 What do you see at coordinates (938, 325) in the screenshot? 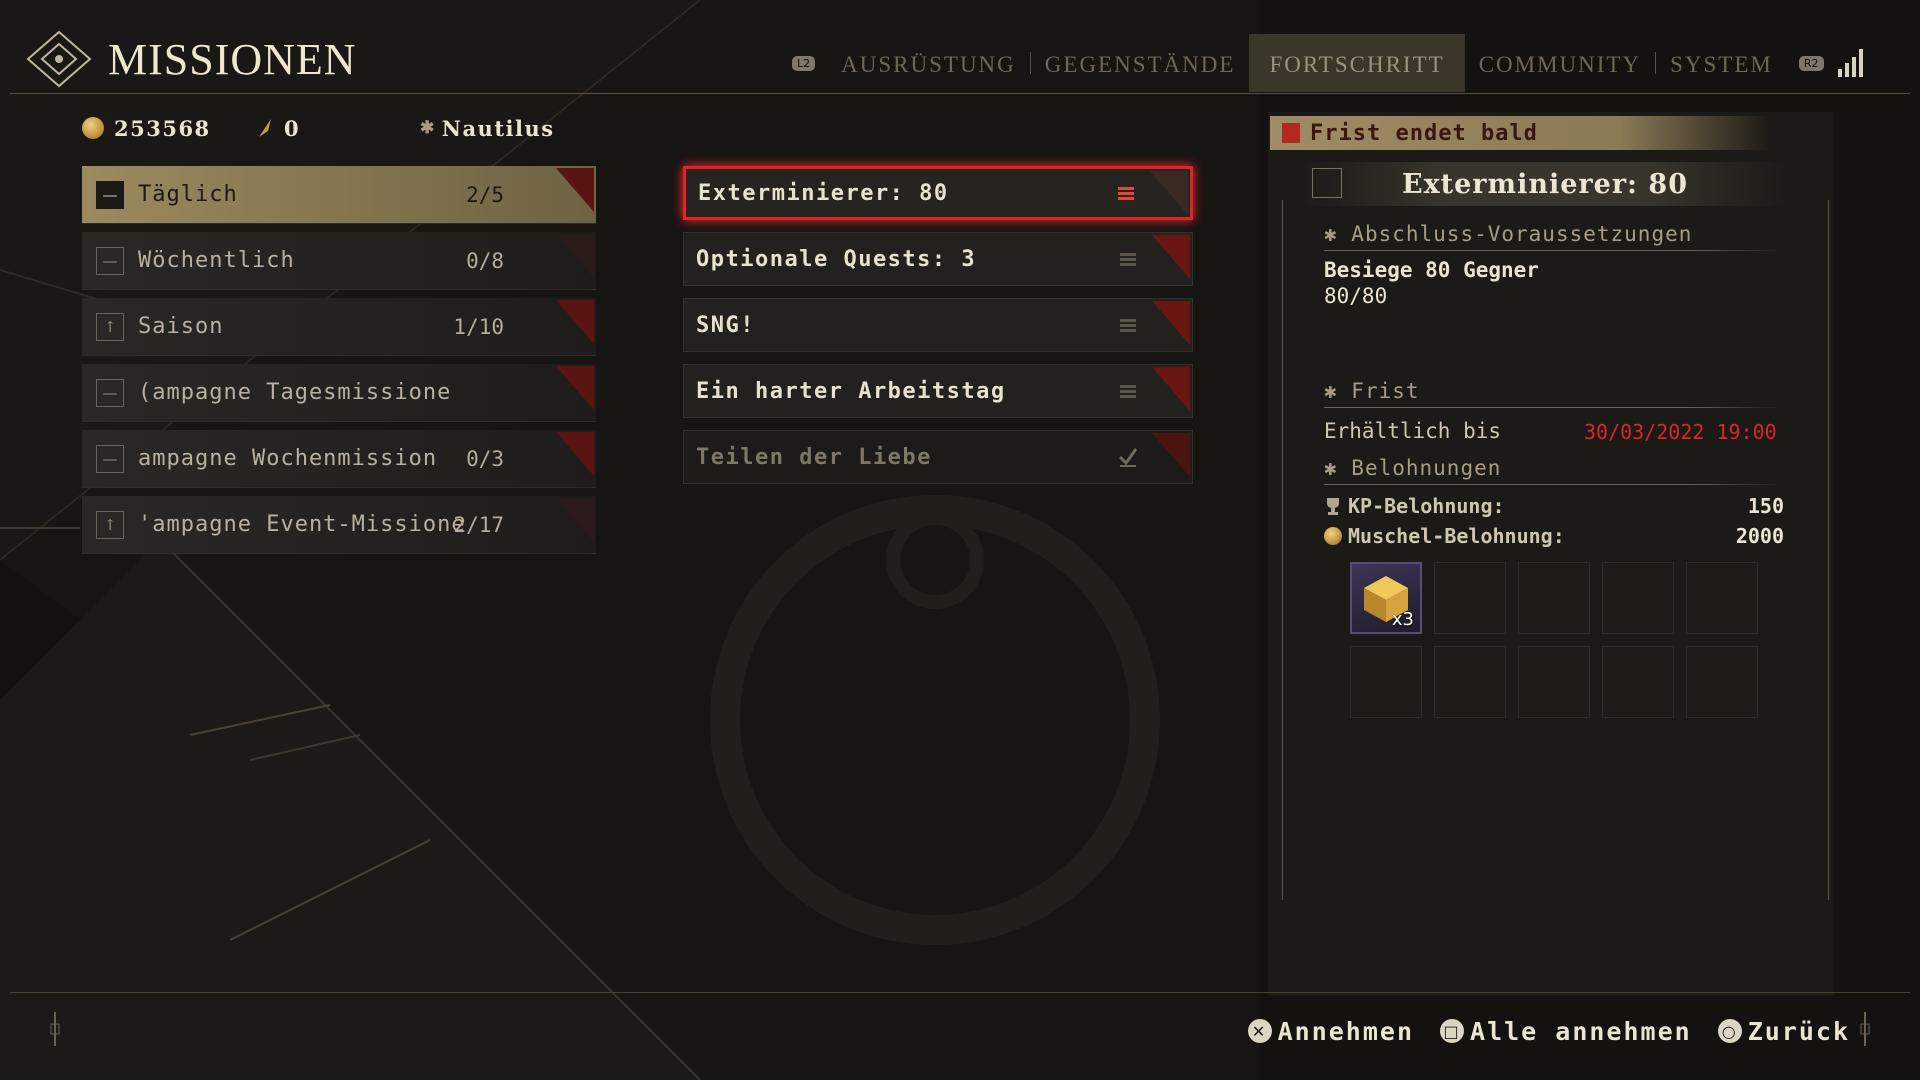
I see `mission-item: SNG!` at bounding box center [938, 325].